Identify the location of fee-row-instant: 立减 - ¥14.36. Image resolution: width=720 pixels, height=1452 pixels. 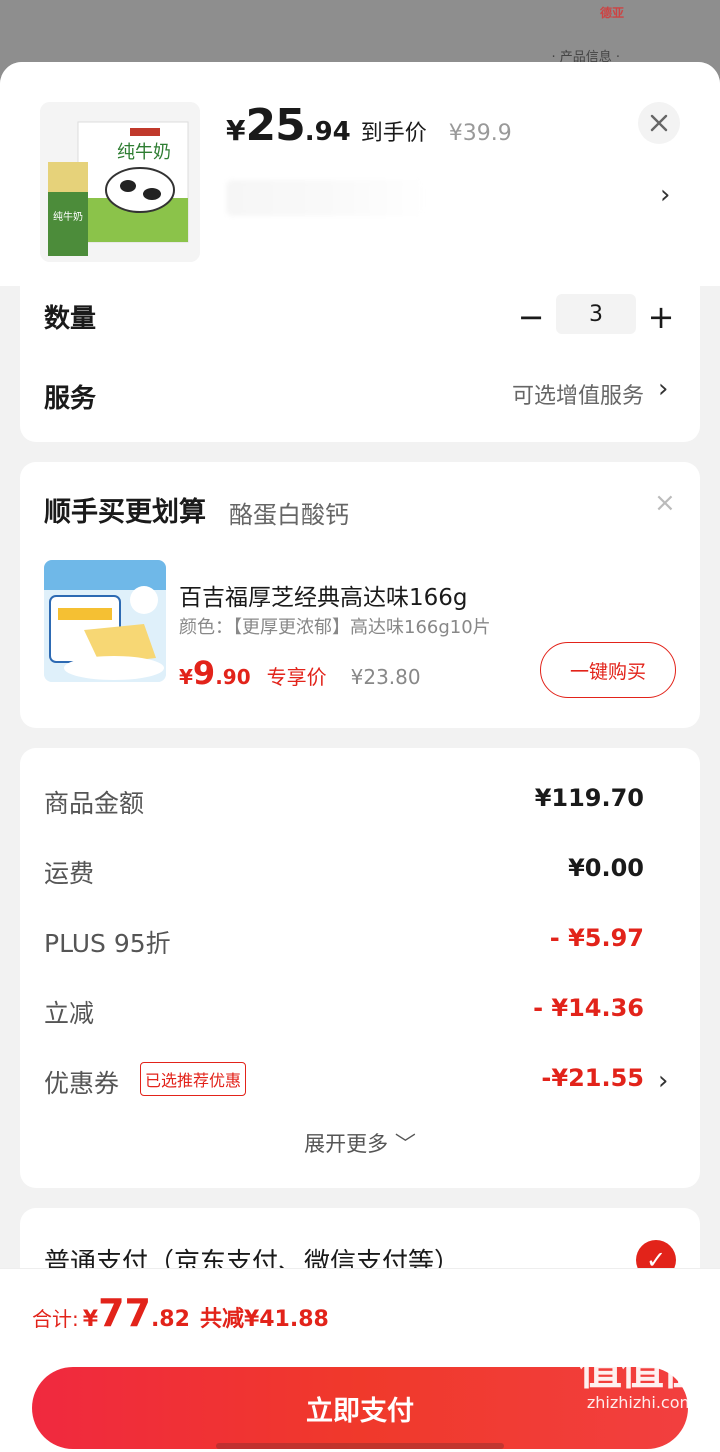
(344, 1014).